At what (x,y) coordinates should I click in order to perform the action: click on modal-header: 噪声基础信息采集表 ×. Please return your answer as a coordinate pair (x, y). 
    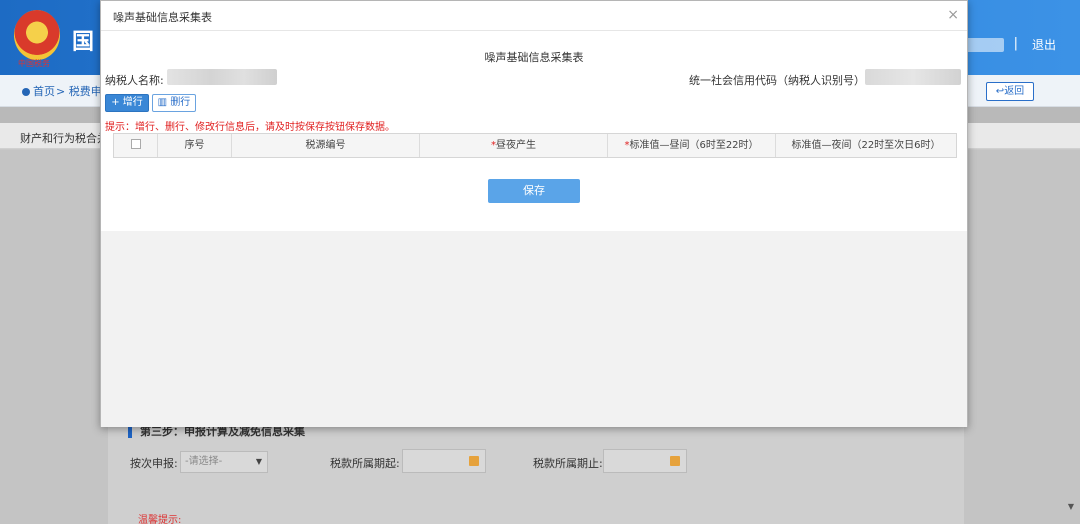
    Looking at the image, I should click on (534, 16).